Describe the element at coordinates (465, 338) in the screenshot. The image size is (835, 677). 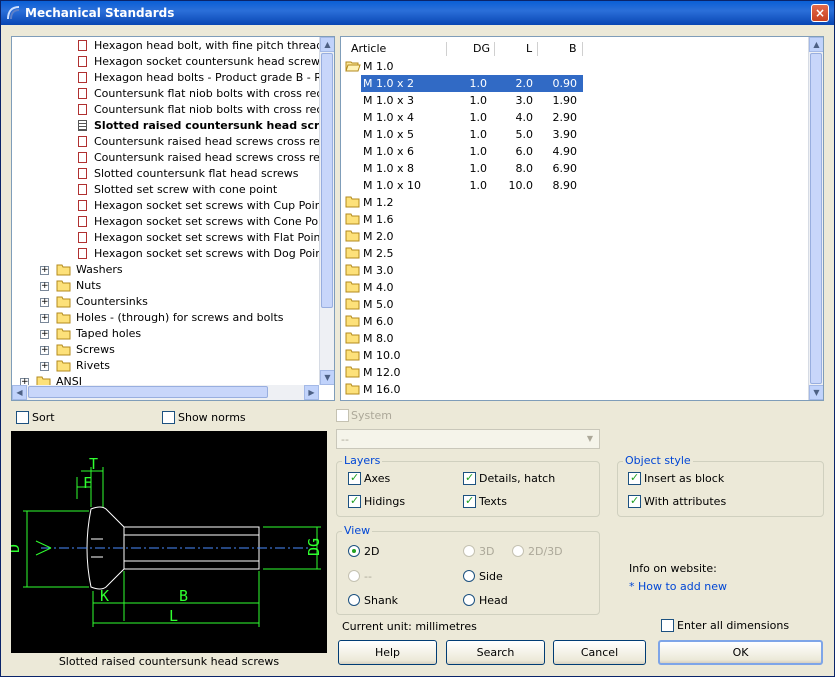
I see `article-folder: M 8.0` at that location.